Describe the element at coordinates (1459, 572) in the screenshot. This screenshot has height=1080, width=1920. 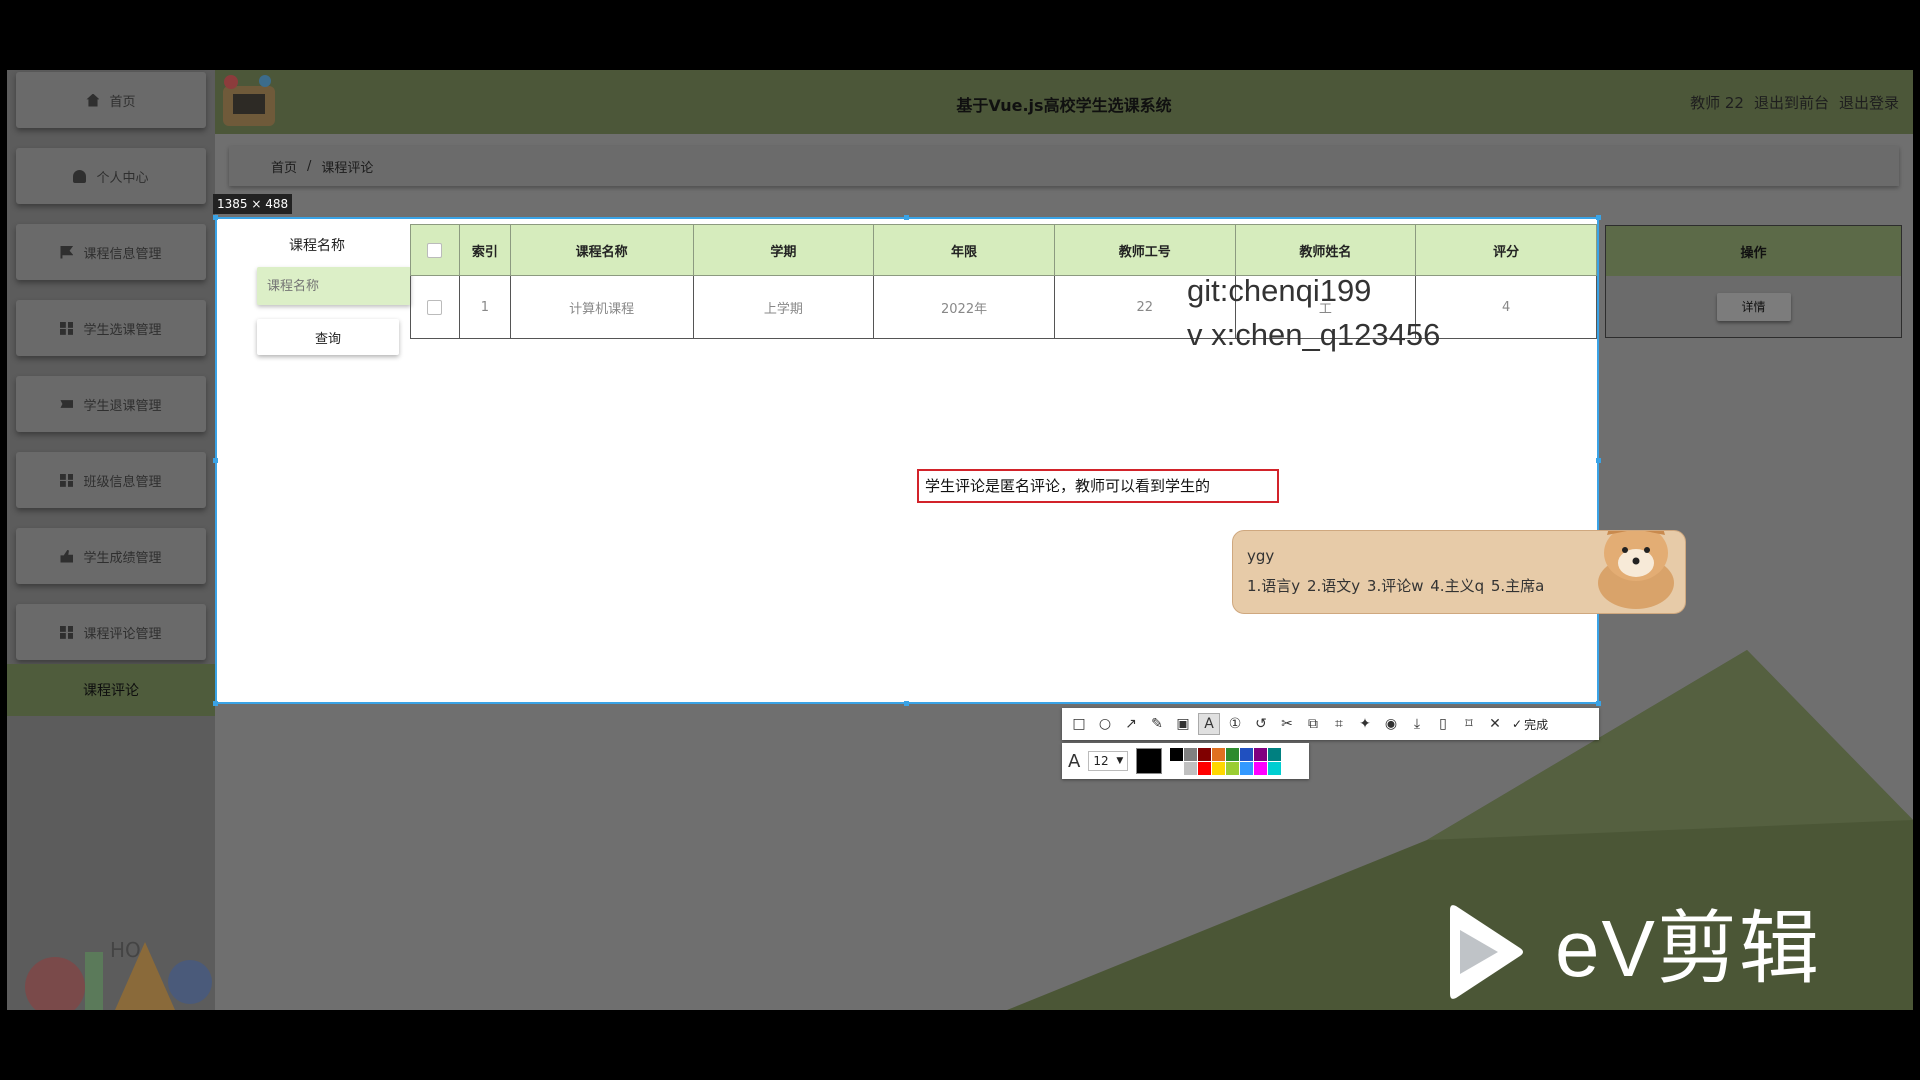
I see `ime-candidate-window: ygy 1.语言y 2.语文y 3.评论w 4.主义q 5.主席a` at that location.